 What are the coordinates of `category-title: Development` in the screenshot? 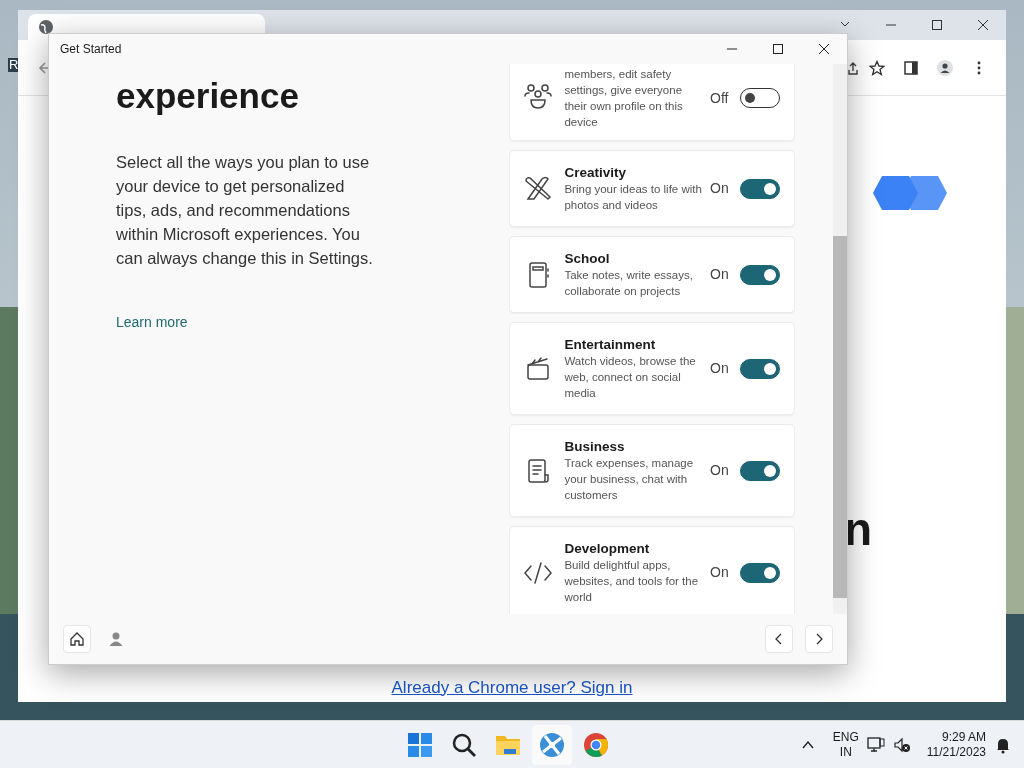 It's located at (607, 548).